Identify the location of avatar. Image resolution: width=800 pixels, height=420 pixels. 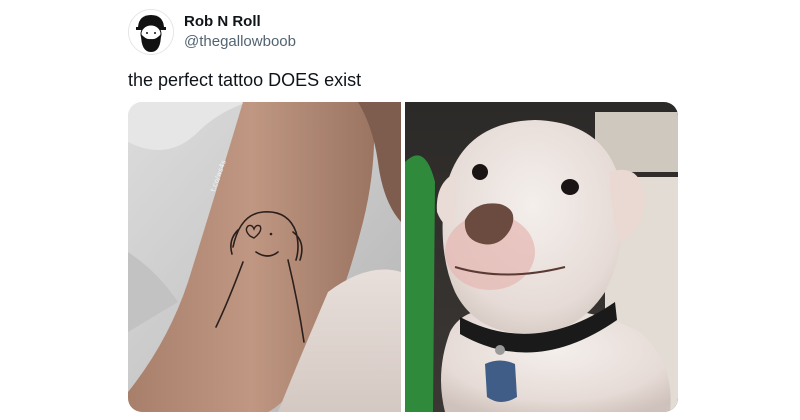
(151, 32).